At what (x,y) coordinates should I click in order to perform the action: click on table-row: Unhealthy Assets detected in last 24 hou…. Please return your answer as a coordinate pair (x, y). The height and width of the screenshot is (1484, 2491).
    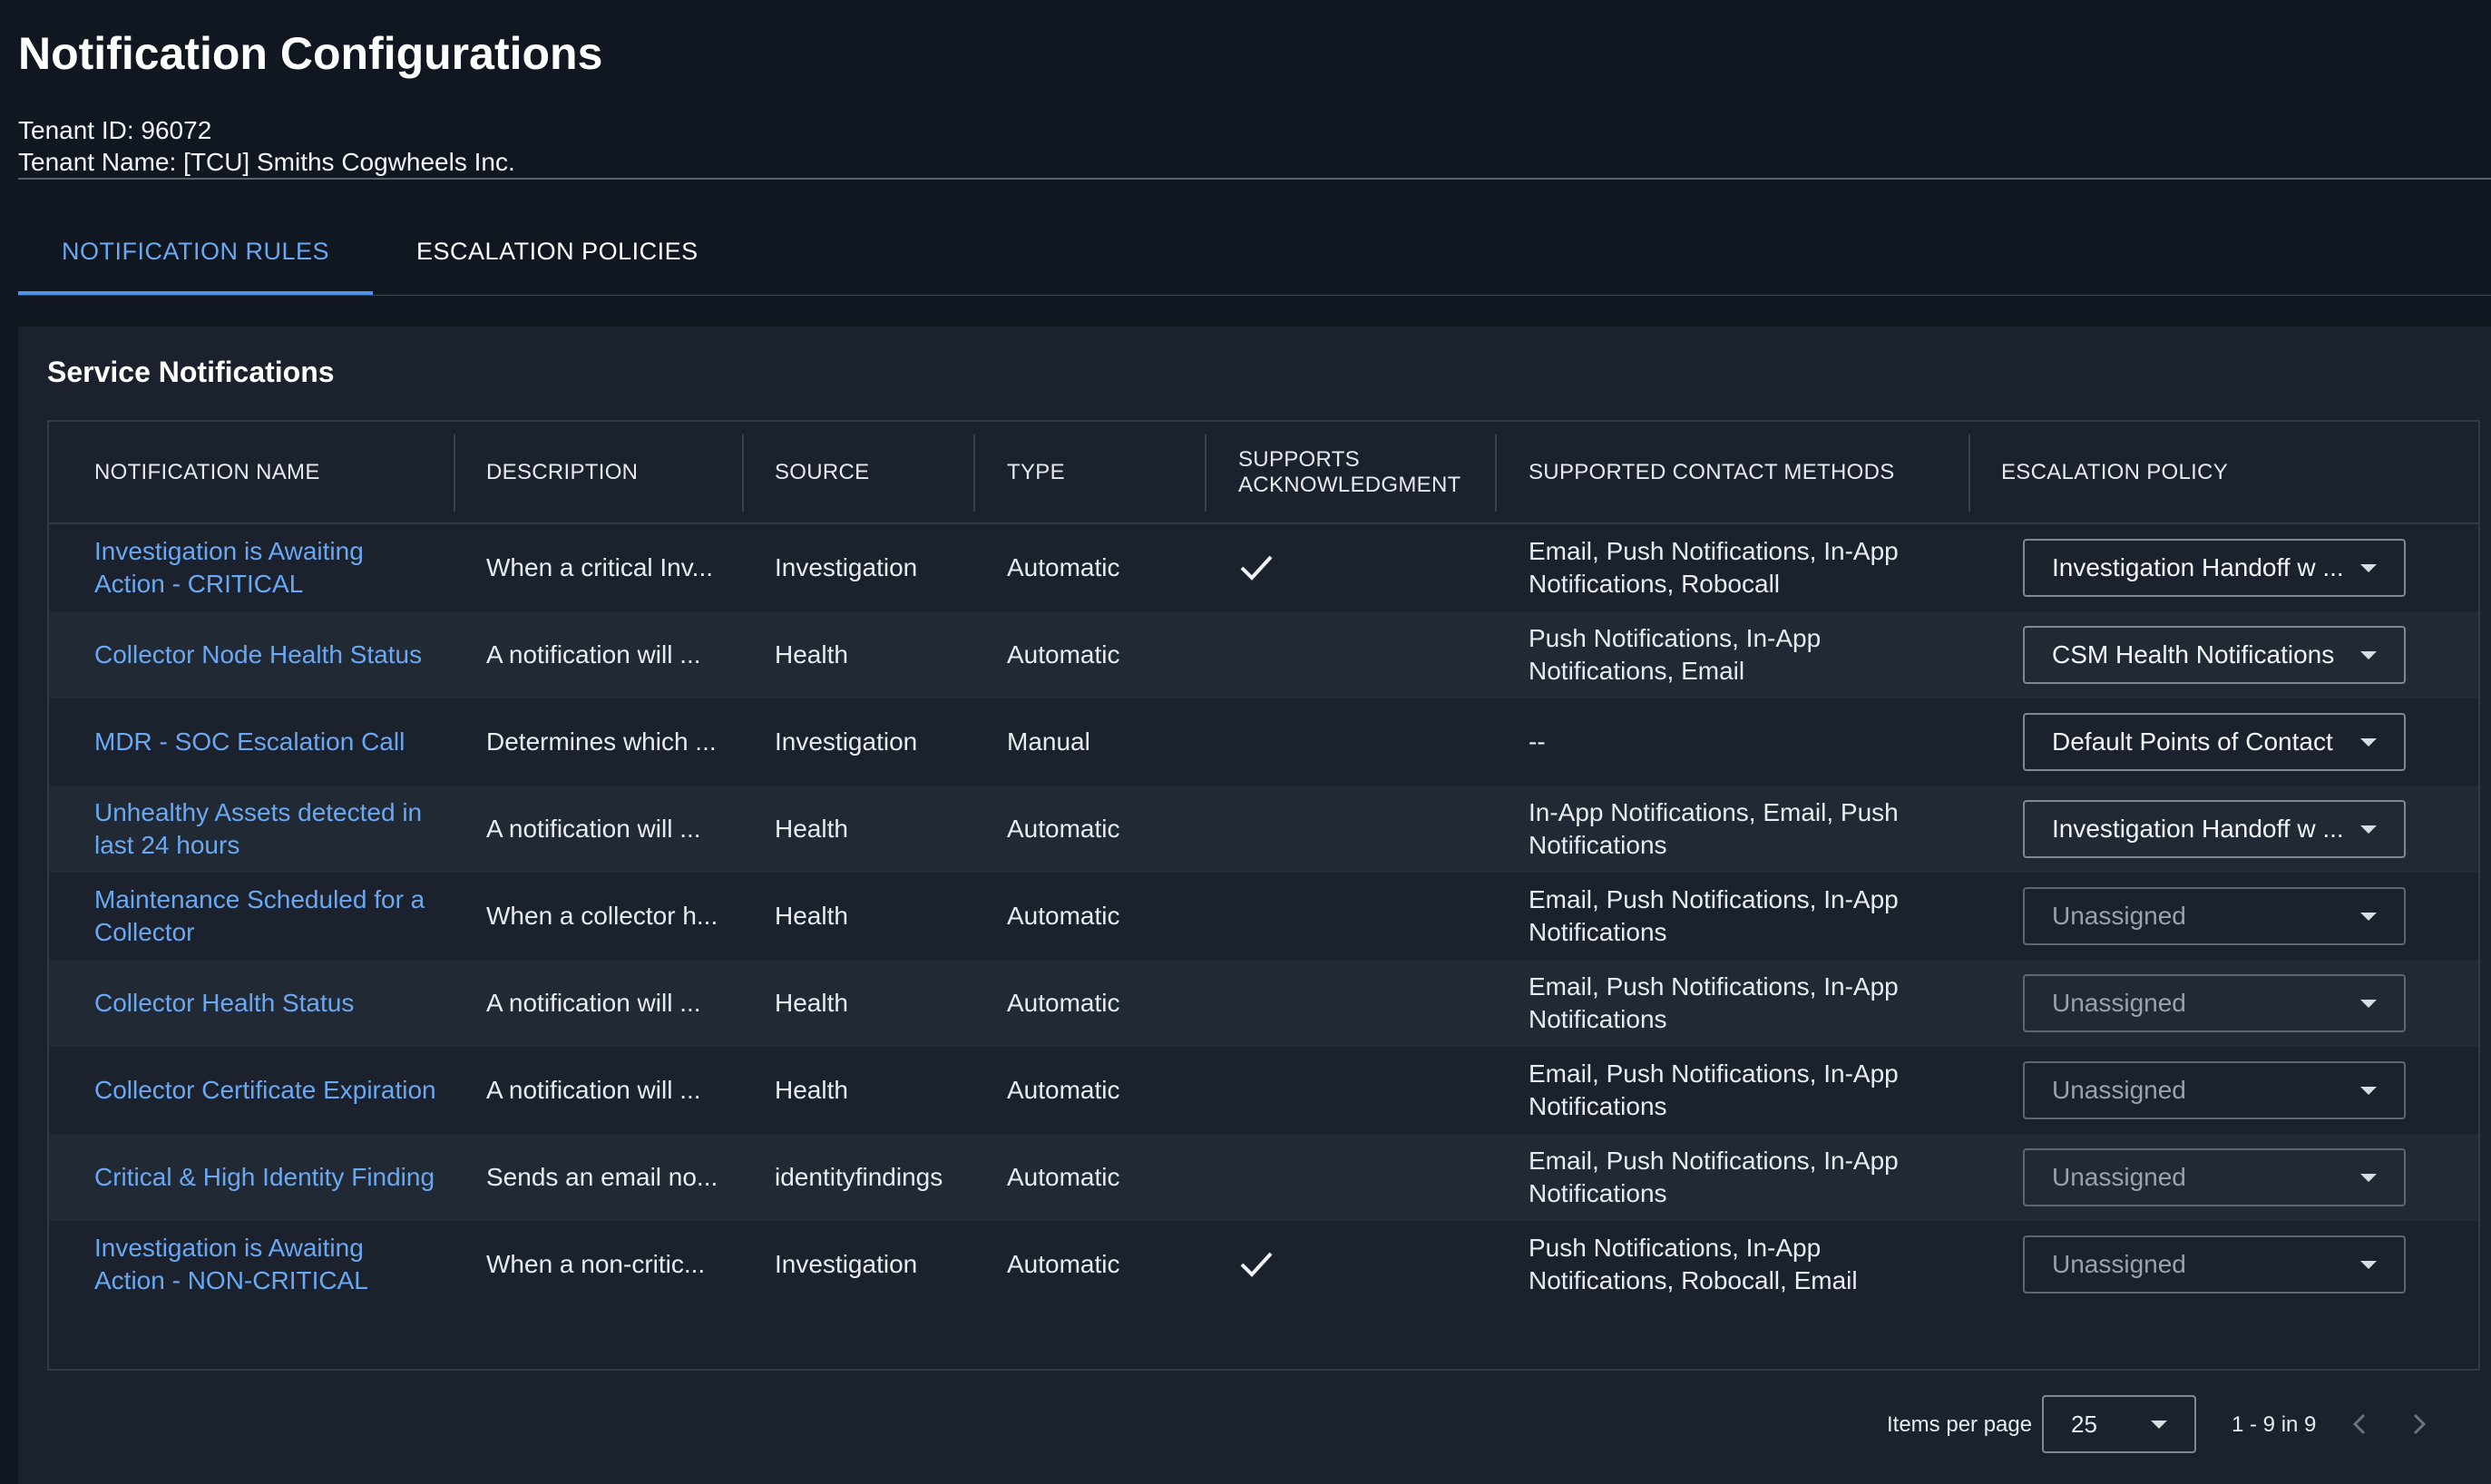
    Looking at the image, I should click on (1264, 829).